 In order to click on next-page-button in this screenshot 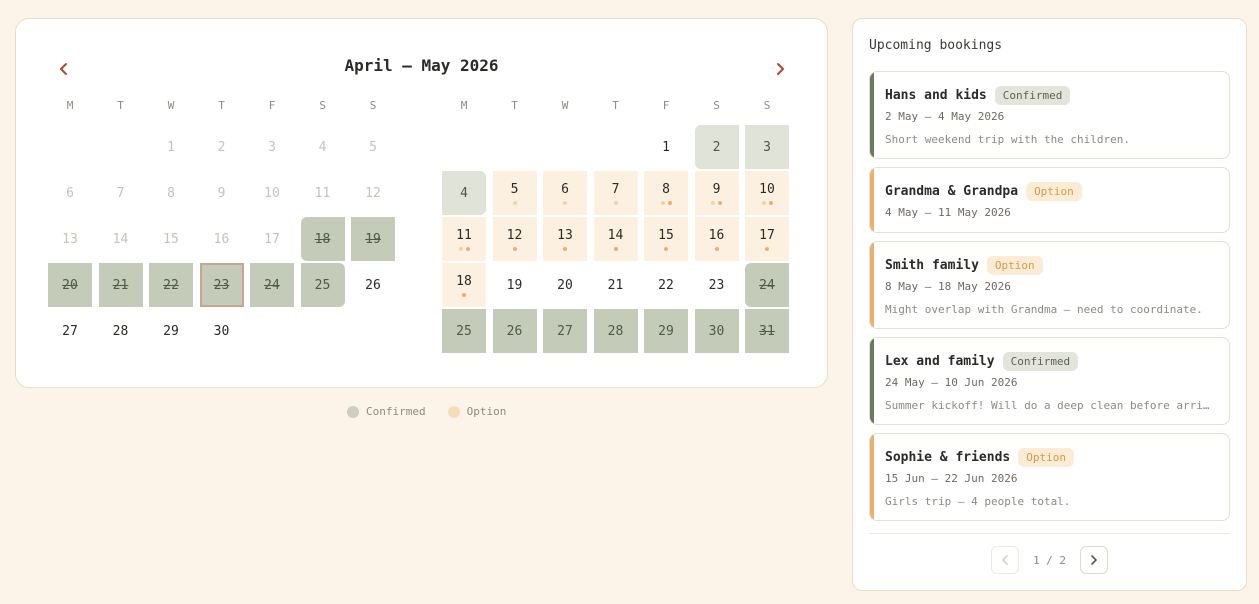, I will do `click(1094, 560)`.